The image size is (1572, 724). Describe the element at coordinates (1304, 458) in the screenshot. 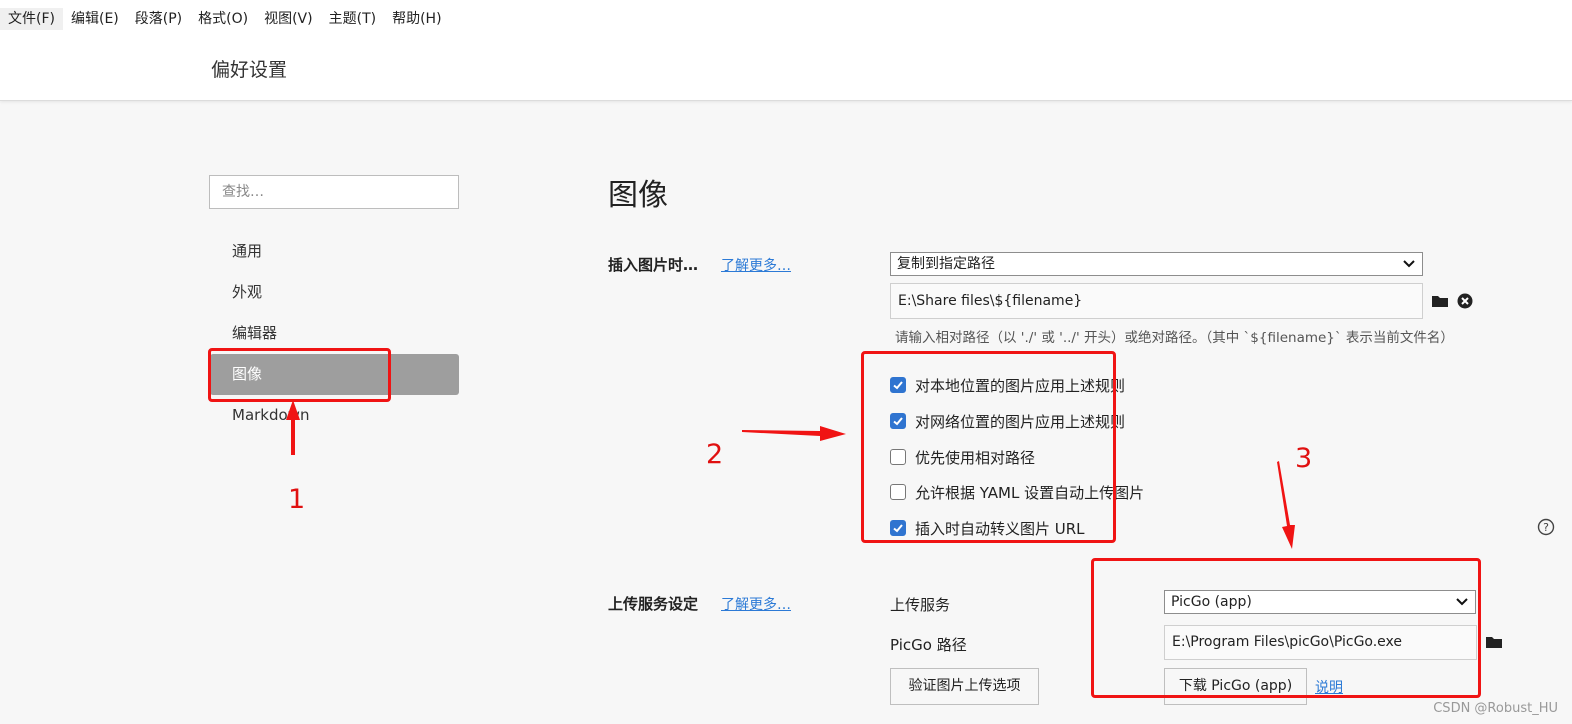

I see `annotation-label-3: 3` at that location.